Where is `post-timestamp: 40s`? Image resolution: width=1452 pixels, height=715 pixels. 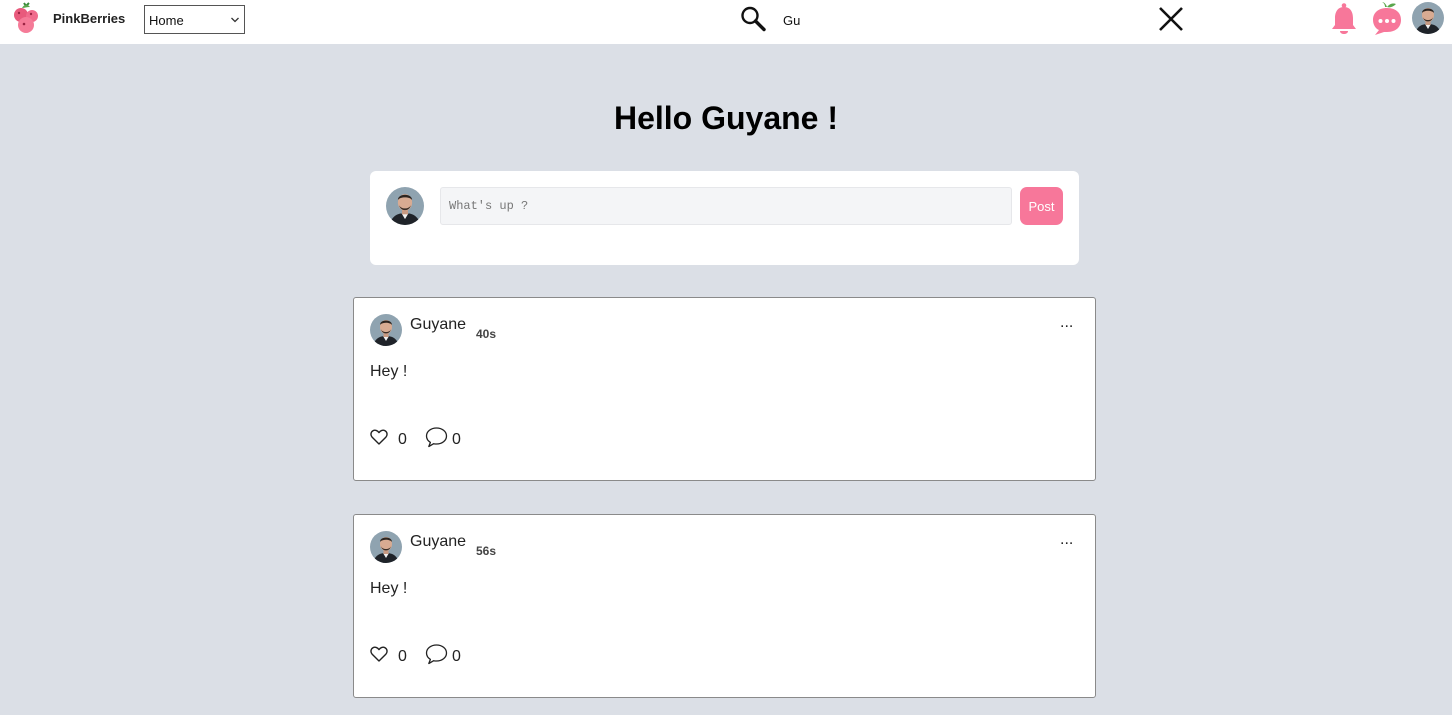 post-timestamp: 40s is located at coordinates (486, 334).